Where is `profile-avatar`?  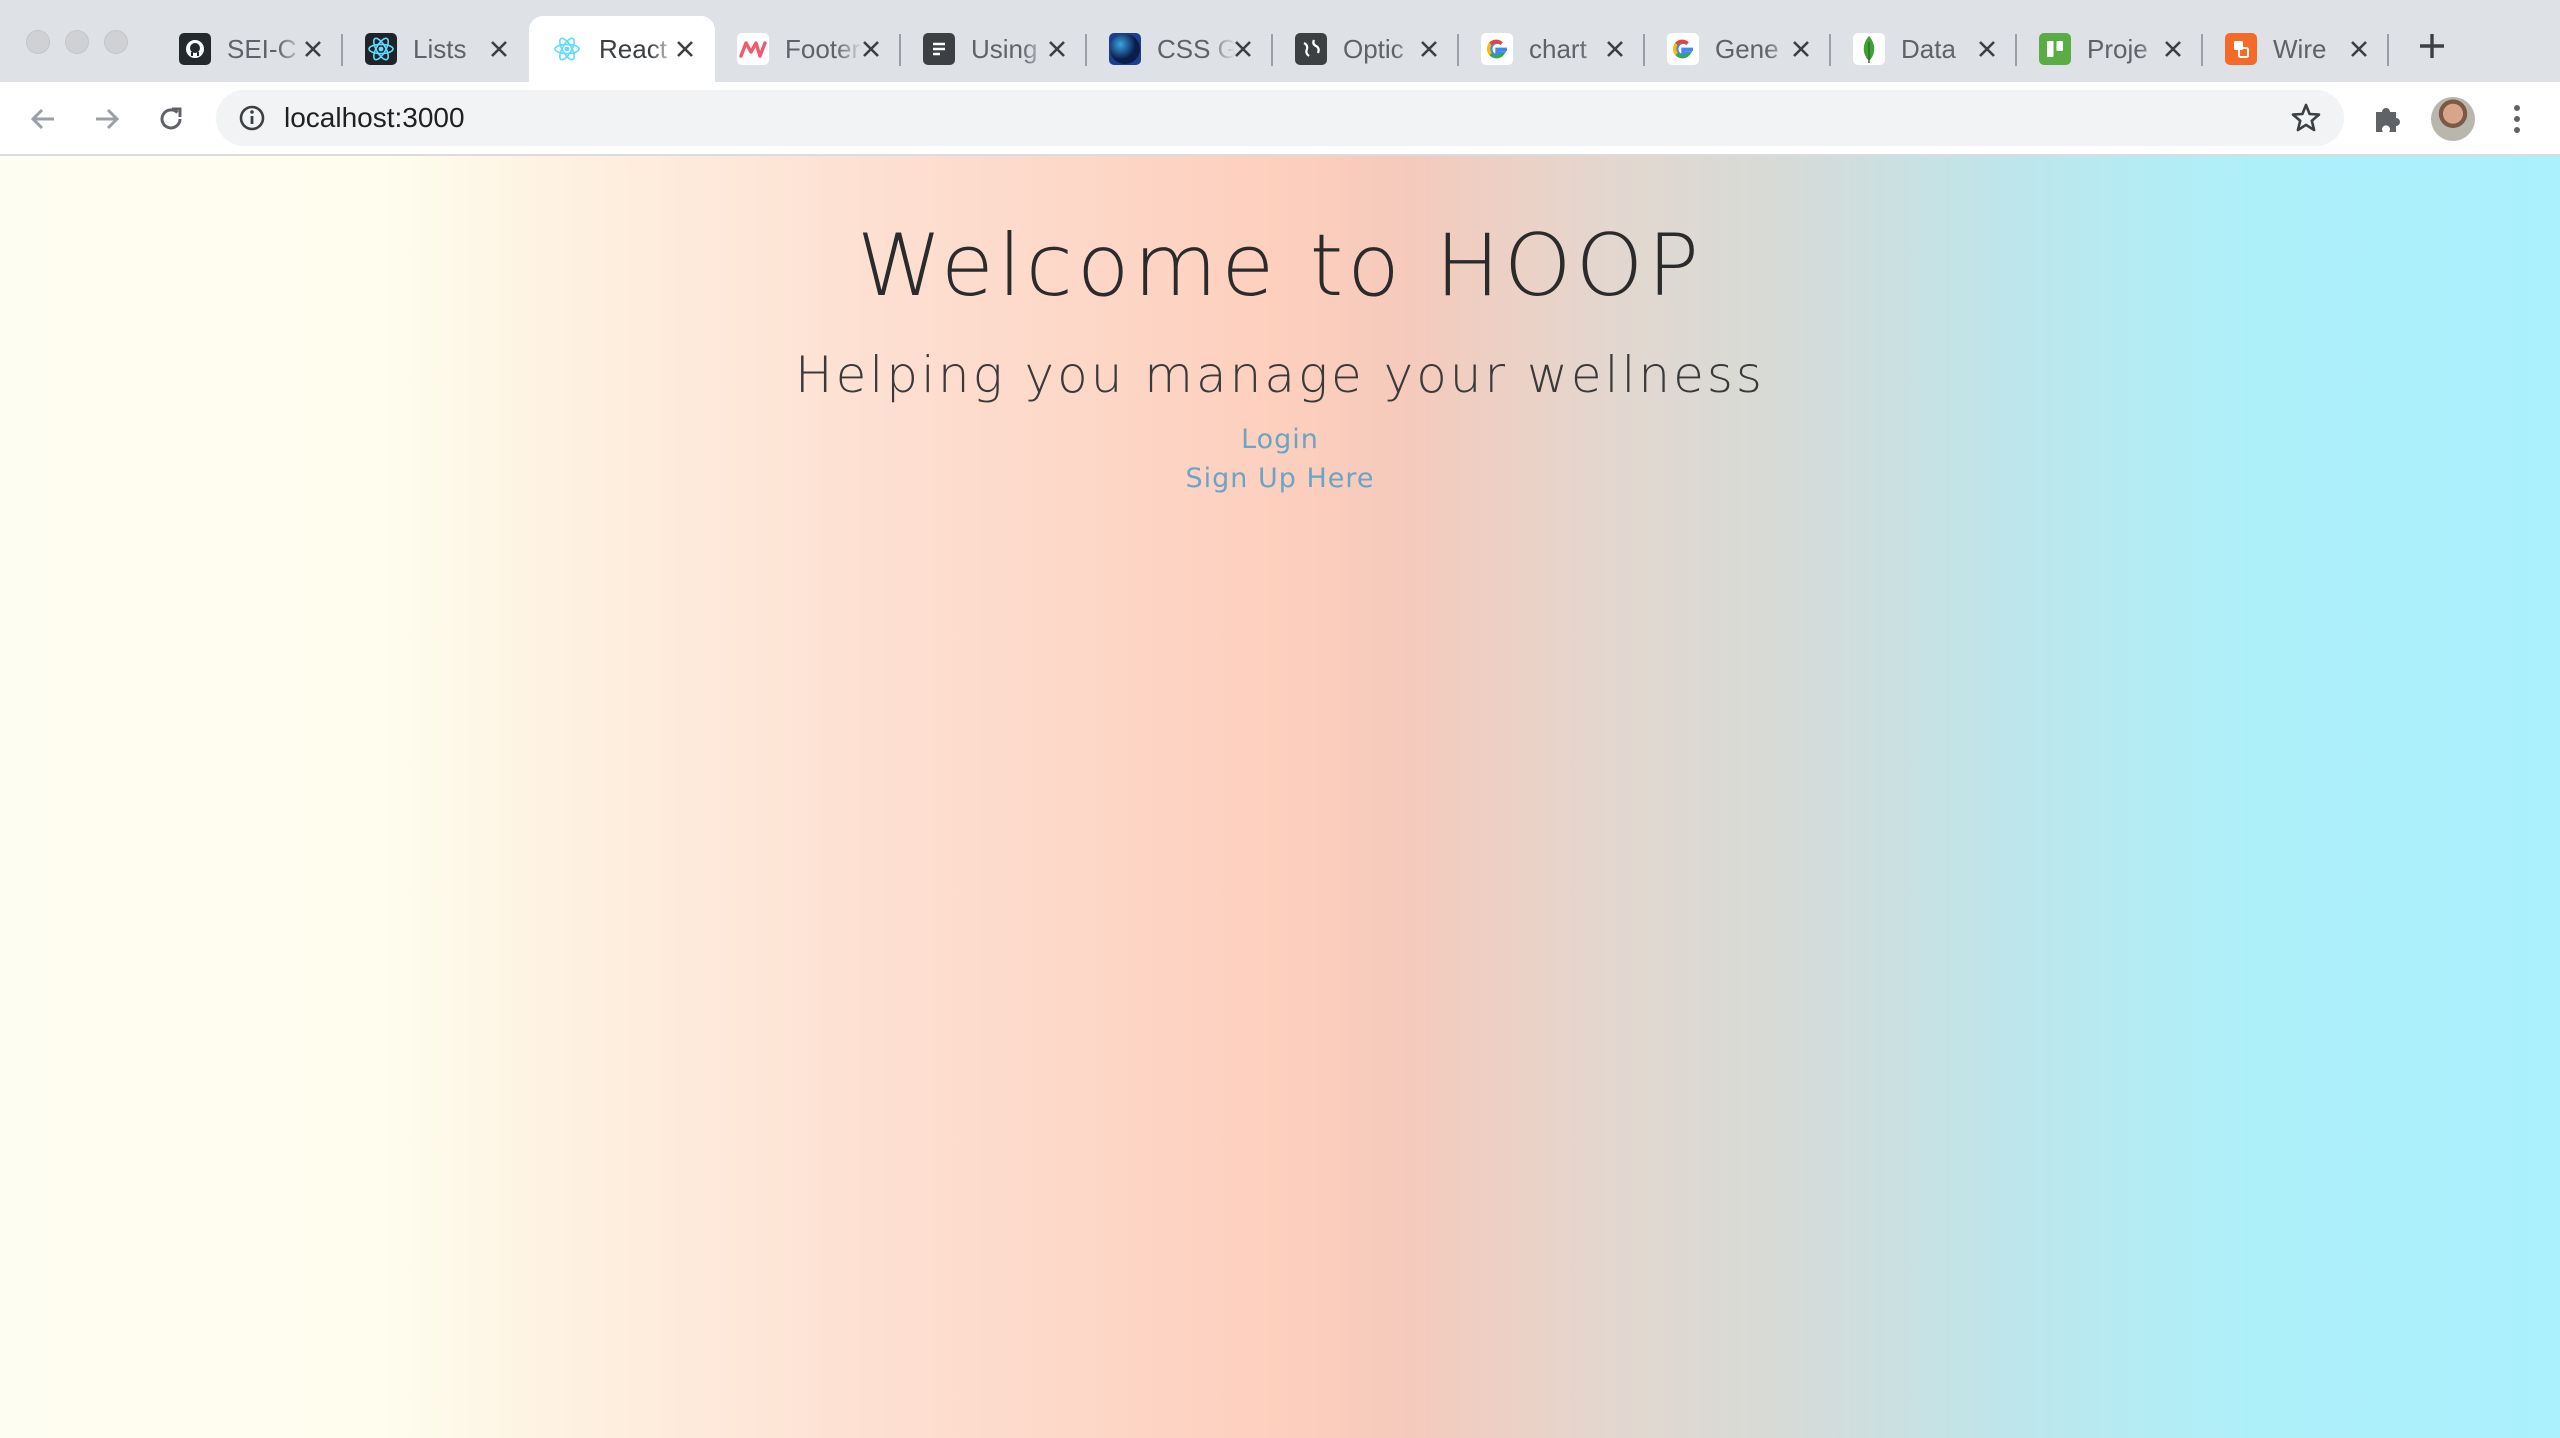 profile-avatar is located at coordinates (2453, 119).